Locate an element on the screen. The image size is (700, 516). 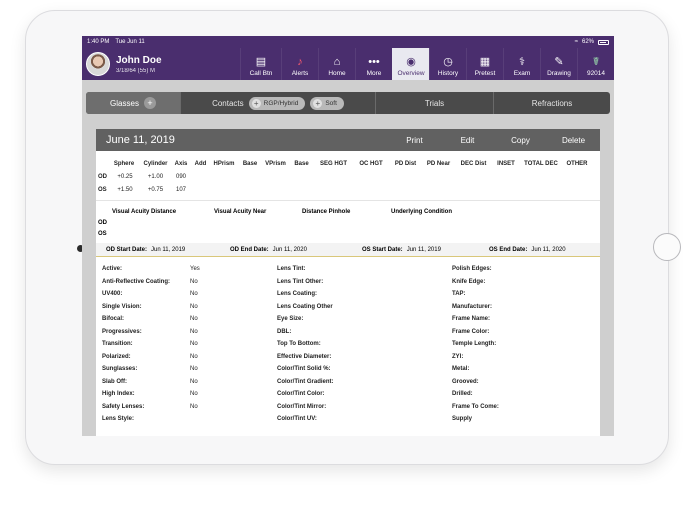
col-header: HPrism is located at coordinates (224, 163).